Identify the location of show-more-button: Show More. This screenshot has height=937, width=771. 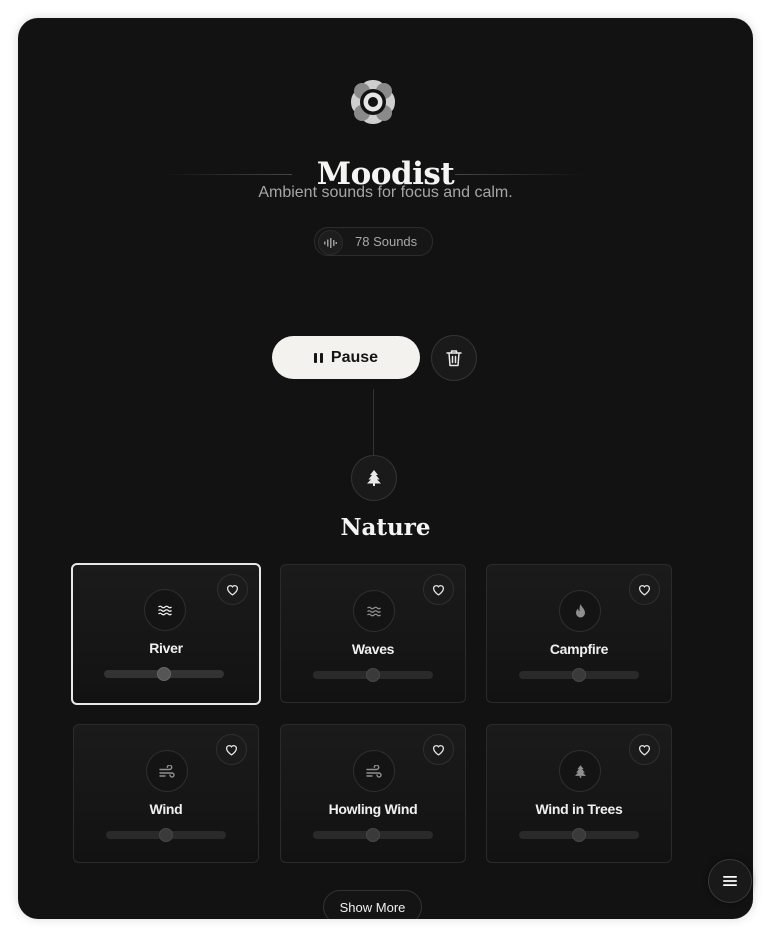
(372, 904).